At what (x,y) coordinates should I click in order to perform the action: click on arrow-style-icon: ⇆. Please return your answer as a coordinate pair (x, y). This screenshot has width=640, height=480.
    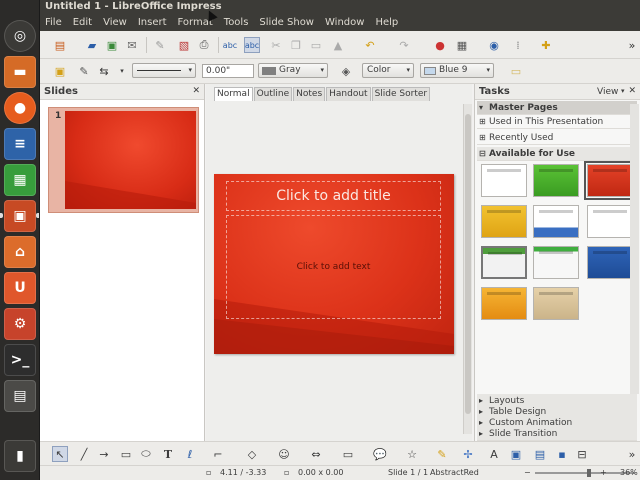
    Looking at the image, I should click on (104, 71).